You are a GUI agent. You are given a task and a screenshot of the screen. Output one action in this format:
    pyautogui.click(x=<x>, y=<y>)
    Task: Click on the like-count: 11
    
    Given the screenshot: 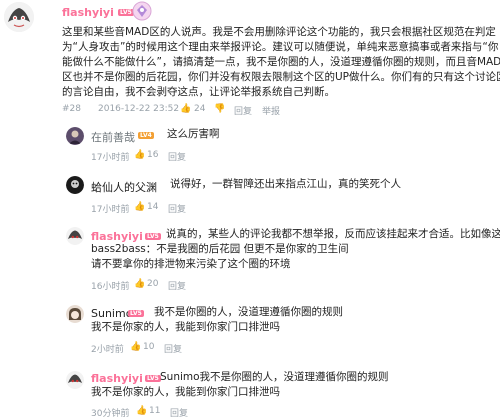 What is the action you would take?
    pyautogui.click(x=155, y=411)
    